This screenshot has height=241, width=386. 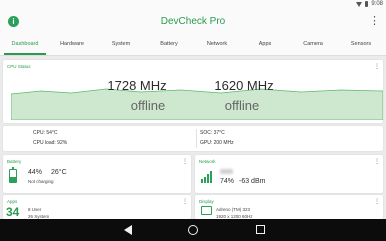 I want to click on tab-sensors: Sensors, so click(x=361, y=44).